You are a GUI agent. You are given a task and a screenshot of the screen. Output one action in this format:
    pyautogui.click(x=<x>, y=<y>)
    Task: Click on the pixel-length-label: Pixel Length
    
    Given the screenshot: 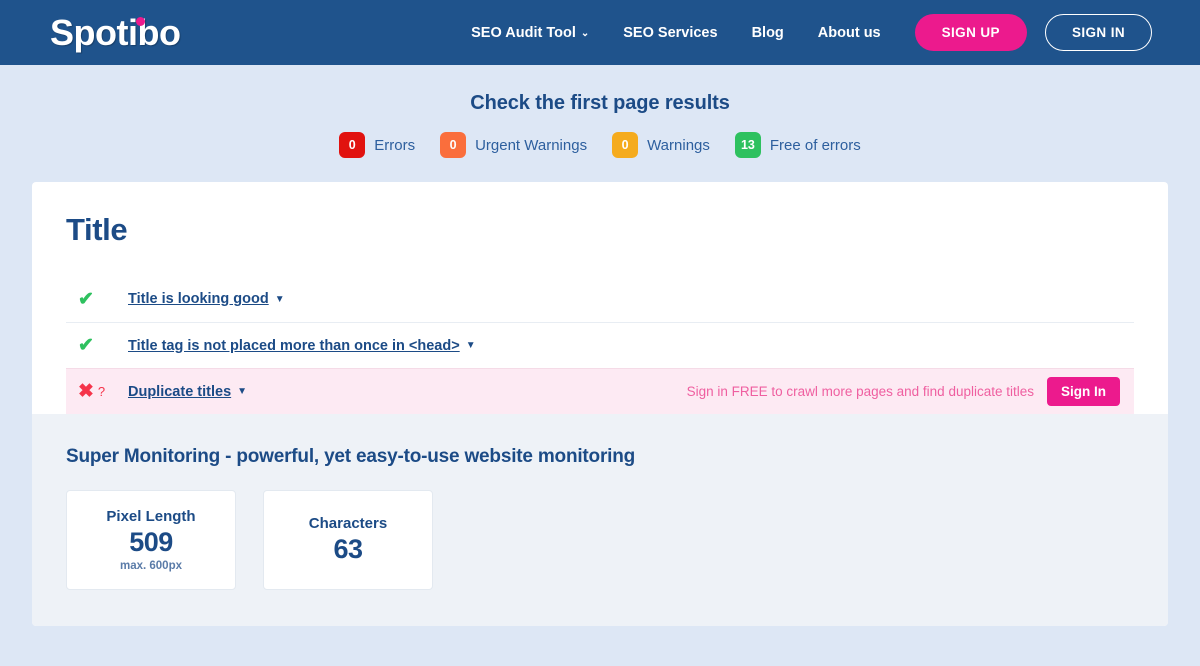 What is the action you would take?
    pyautogui.click(x=151, y=516)
    